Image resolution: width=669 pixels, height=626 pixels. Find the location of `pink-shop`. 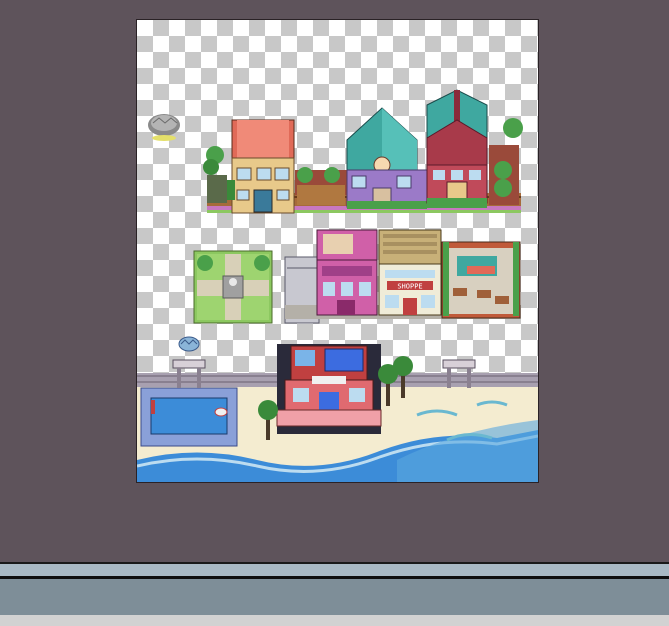

pink-shop is located at coordinates (347, 272).